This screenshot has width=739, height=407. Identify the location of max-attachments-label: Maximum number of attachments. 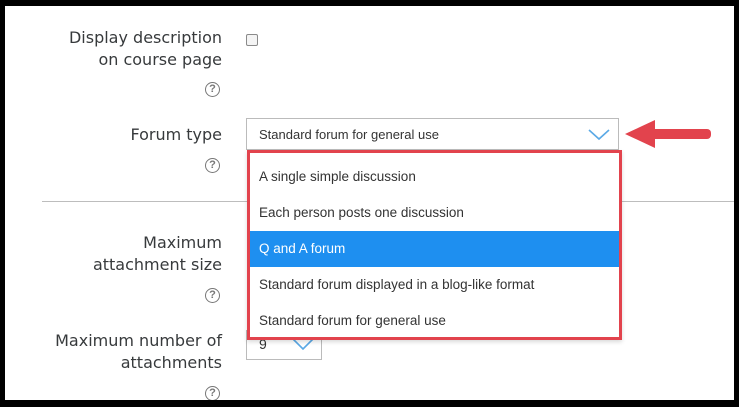
(122, 352).